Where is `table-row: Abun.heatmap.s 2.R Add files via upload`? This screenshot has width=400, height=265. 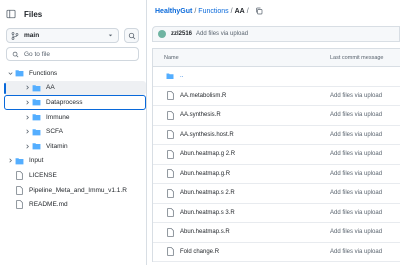
table-row: Abun.heatmap.s 2.R Add files via upload is located at coordinates (276, 194).